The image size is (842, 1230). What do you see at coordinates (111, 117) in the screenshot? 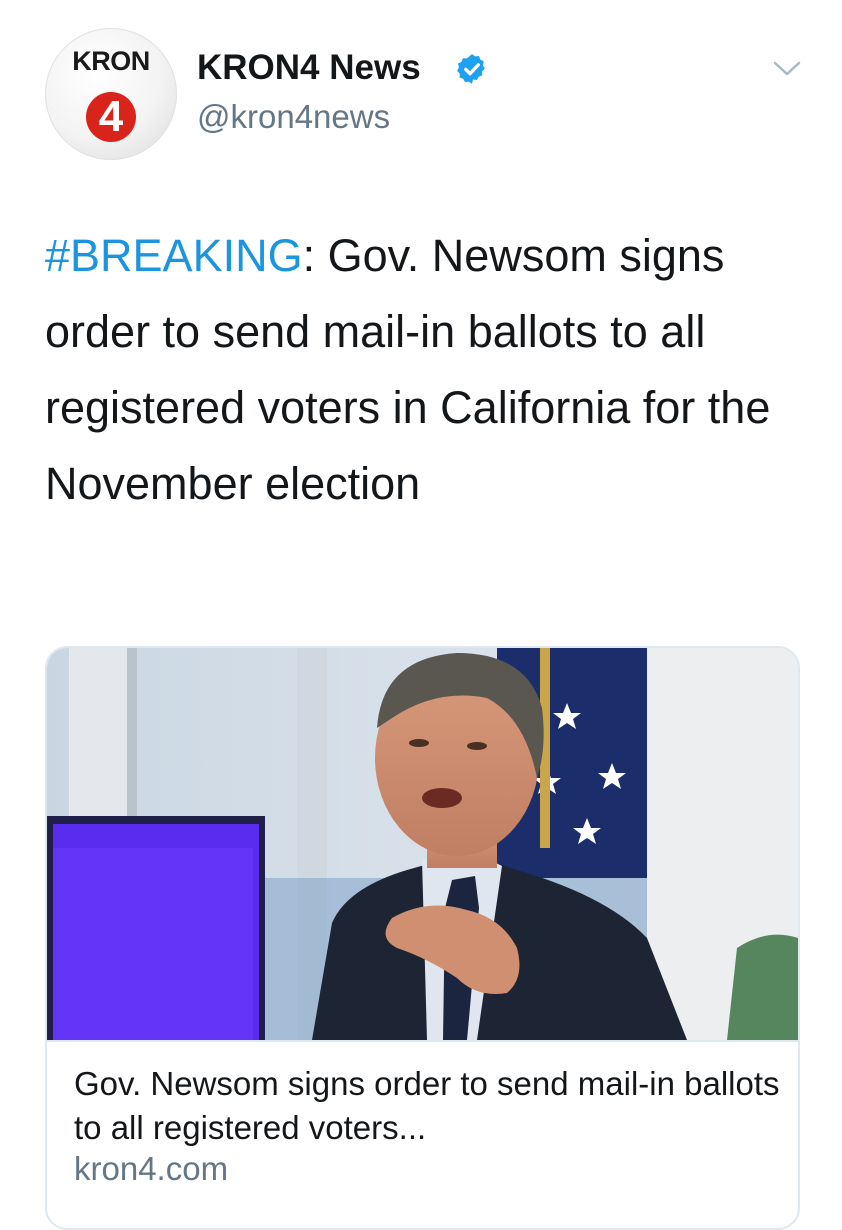
I see `avatar-logo-number: 4` at bounding box center [111, 117].